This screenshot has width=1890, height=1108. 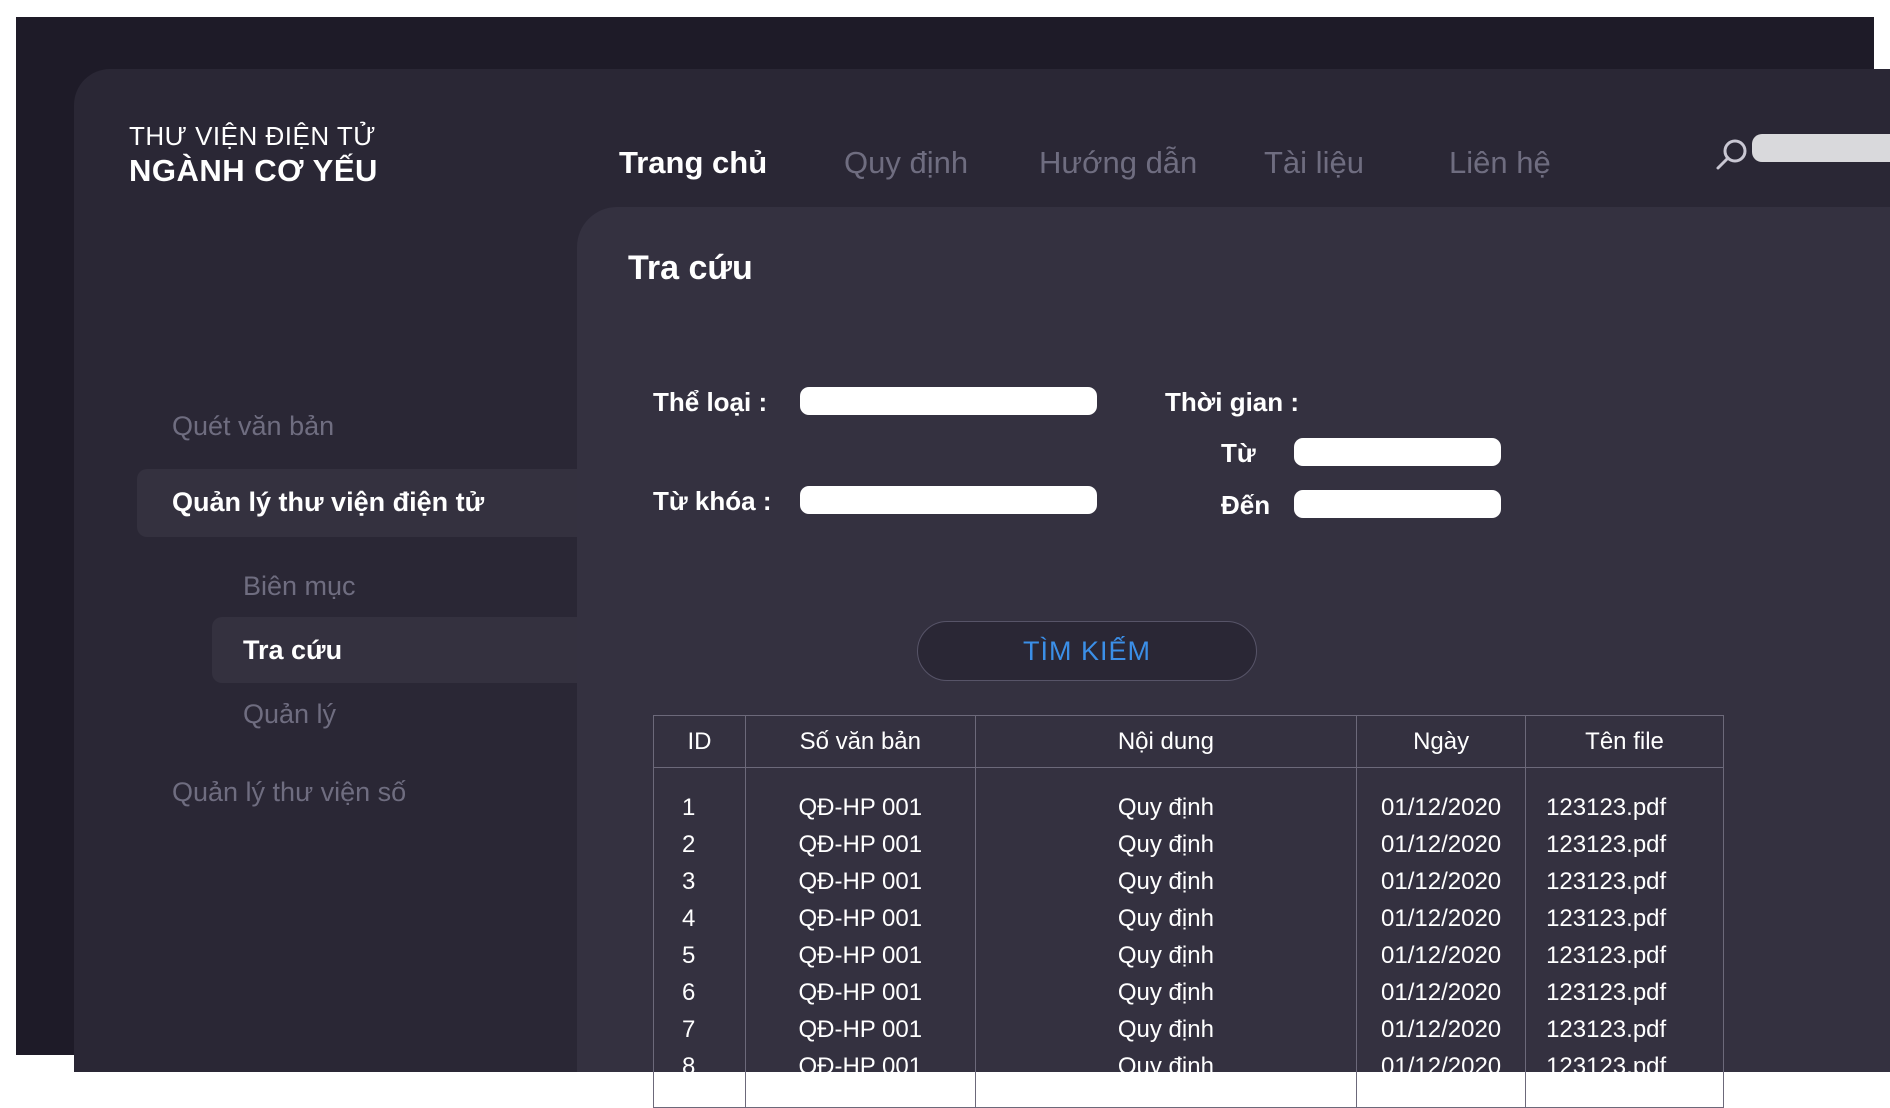 I want to click on tab-huong-dan: Hướng dẫn, so click(x=1118, y=175).